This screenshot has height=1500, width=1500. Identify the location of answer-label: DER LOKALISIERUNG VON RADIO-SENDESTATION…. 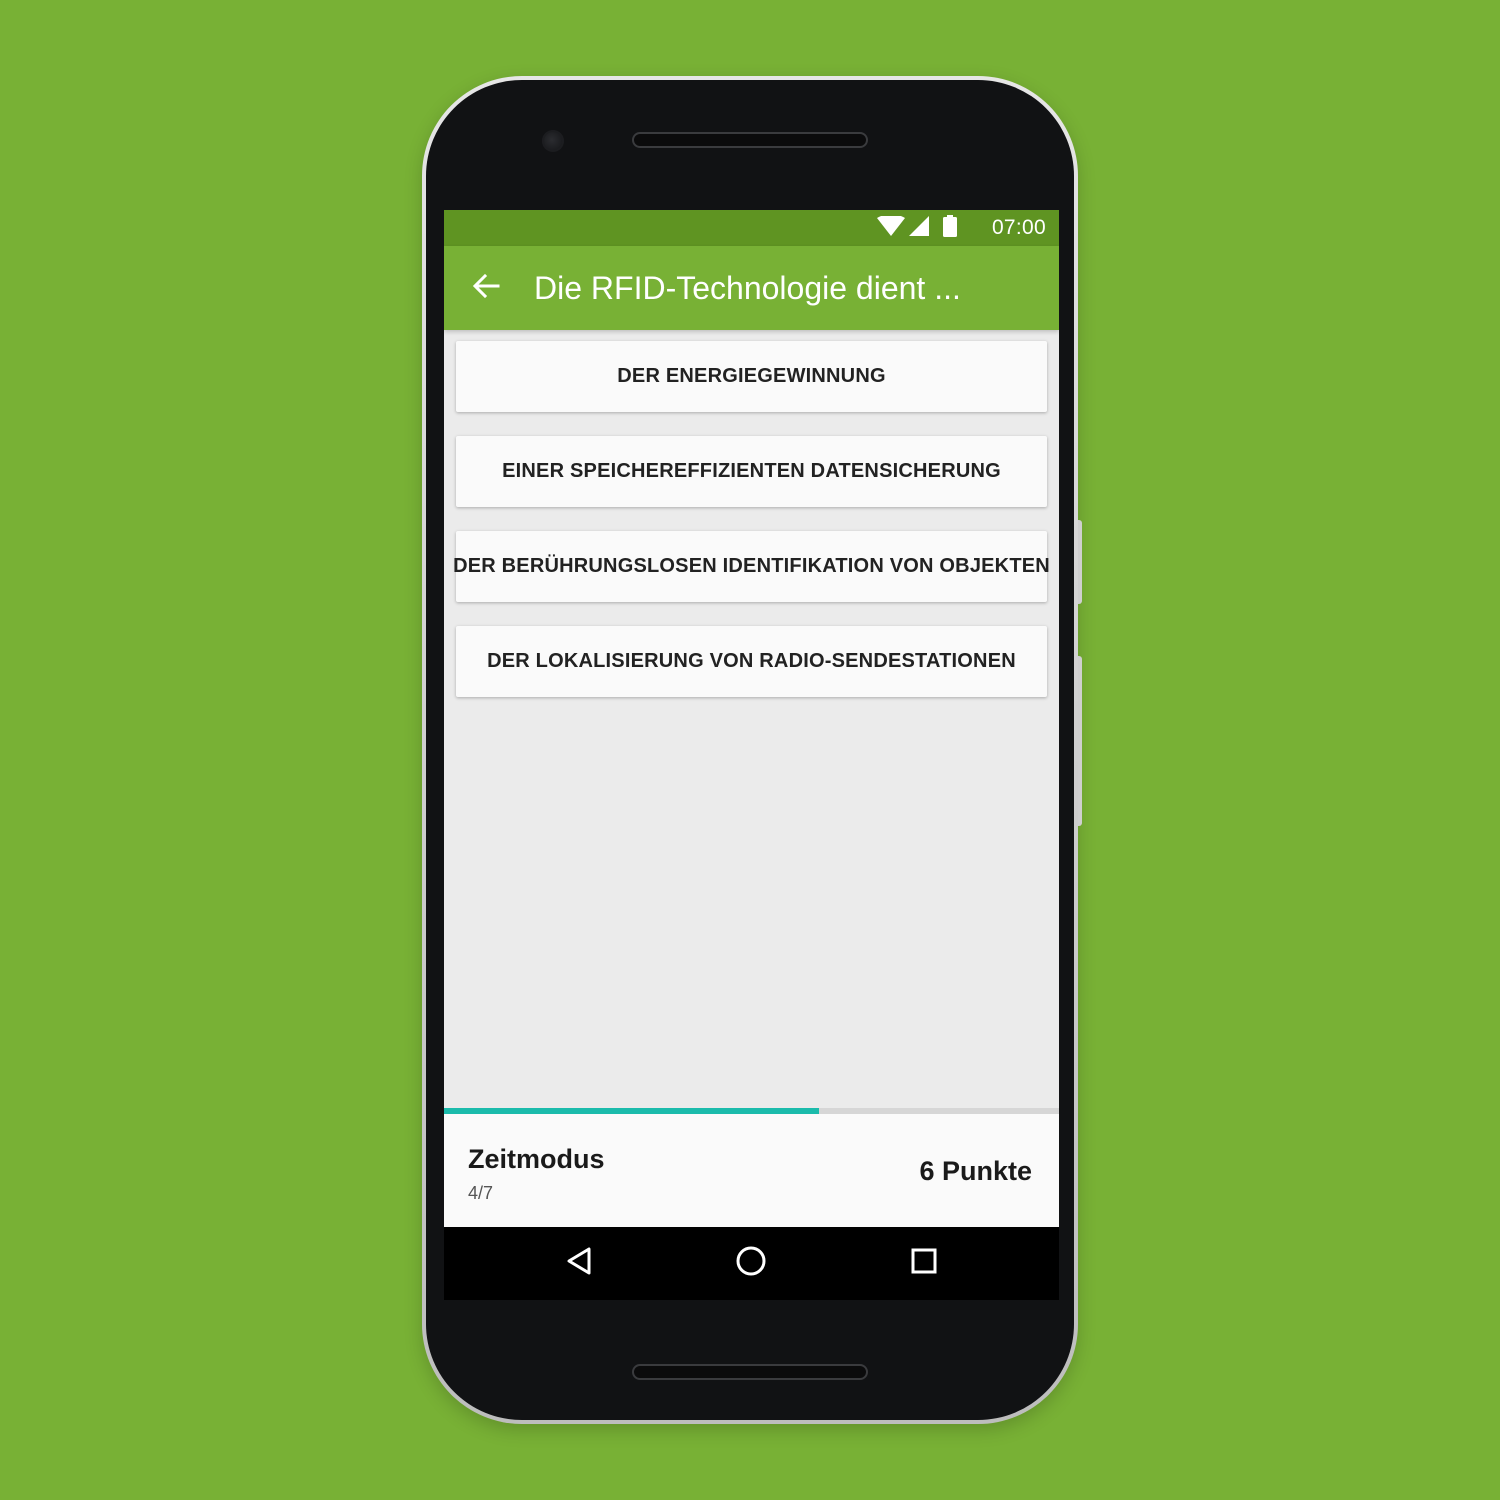
(751, 661).